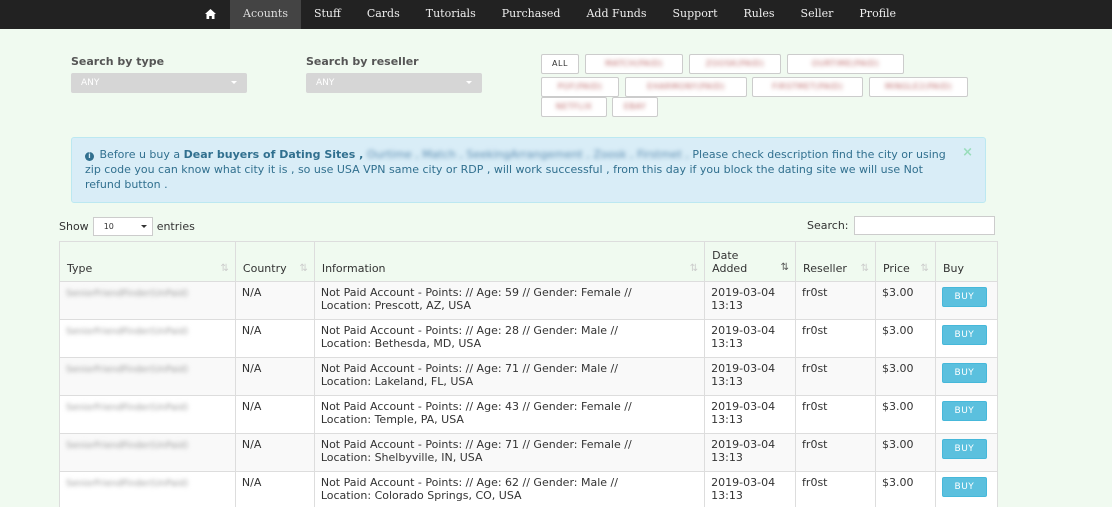 The width and height of the screenshot is (1112, 507). What do you see at coordinates (877, 14) in the screenshot?
I see `nav-item-profile: Profile` at bounding box center [877, 14].